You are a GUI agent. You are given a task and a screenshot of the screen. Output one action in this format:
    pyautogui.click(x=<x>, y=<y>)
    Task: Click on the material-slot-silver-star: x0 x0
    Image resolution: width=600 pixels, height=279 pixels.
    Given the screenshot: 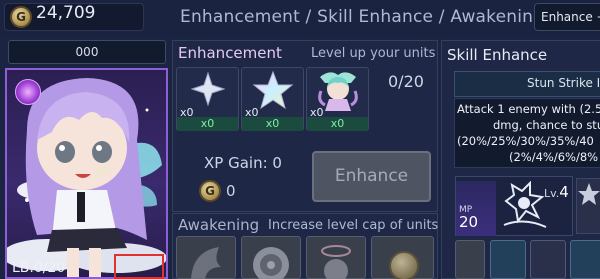 What is the action you would take?
    pyautogui.click(x=207, y=99)
    